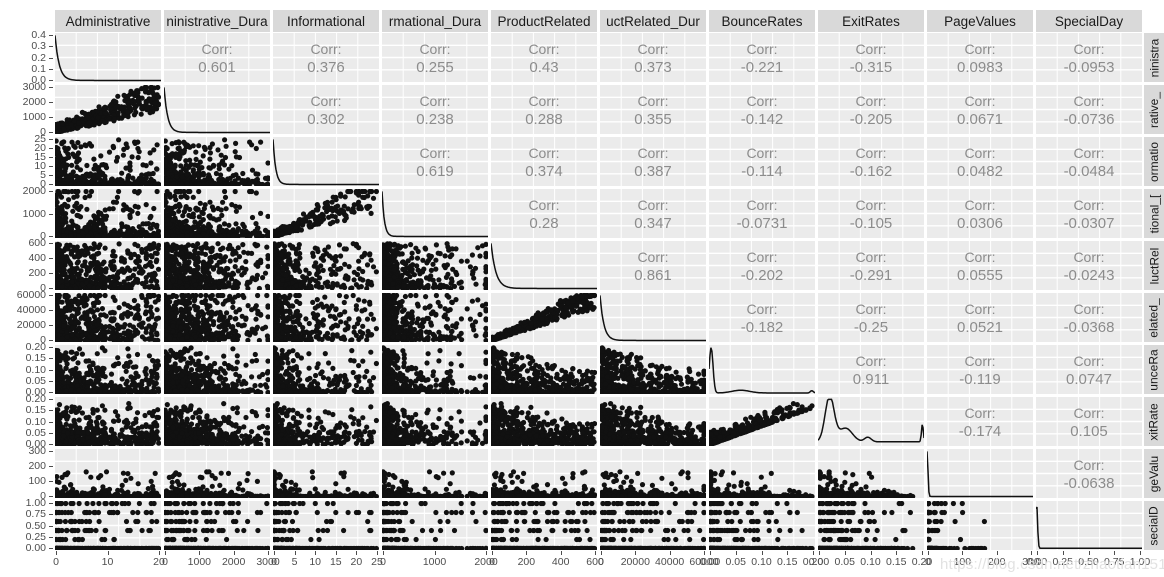  Describe the element at coordinates (23, 514) in the screenshot. I see `y-tick-label: 0.75` at that location.